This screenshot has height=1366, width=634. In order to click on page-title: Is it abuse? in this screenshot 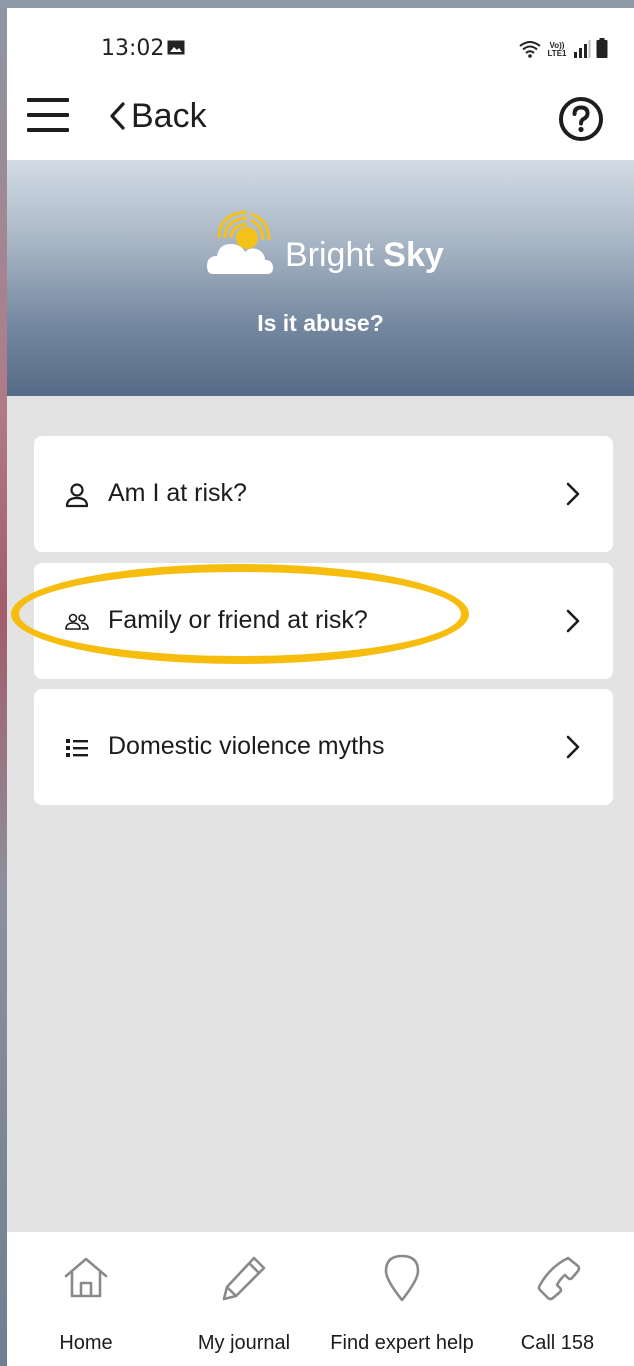, I will do `click(320, 323)`.